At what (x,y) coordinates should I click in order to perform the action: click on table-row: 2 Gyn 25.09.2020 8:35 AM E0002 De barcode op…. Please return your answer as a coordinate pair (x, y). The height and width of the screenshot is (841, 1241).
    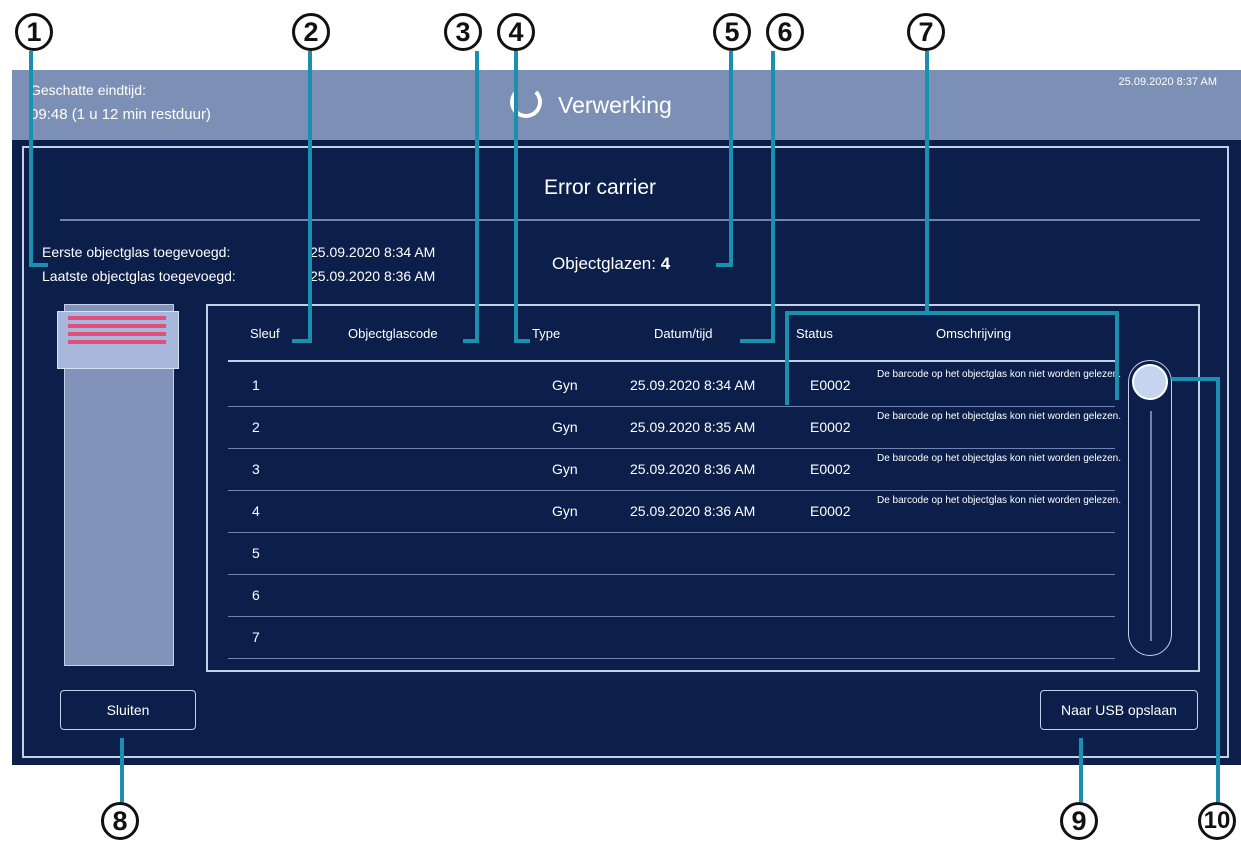
    Looking at the image, I should click on (674, 426).